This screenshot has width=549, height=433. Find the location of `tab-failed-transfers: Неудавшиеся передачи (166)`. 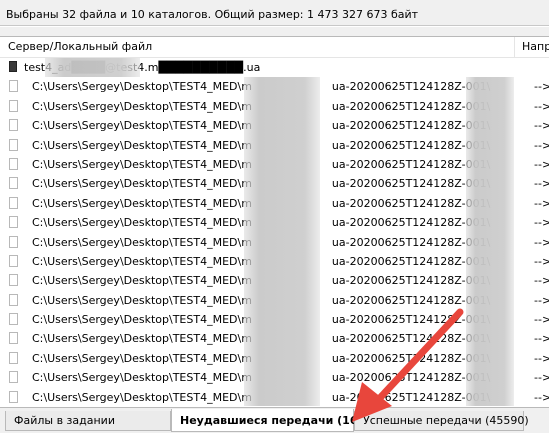

tab-failed-transfers: Неудавшиеся передачи (166) is located at coordinates (270, 420).